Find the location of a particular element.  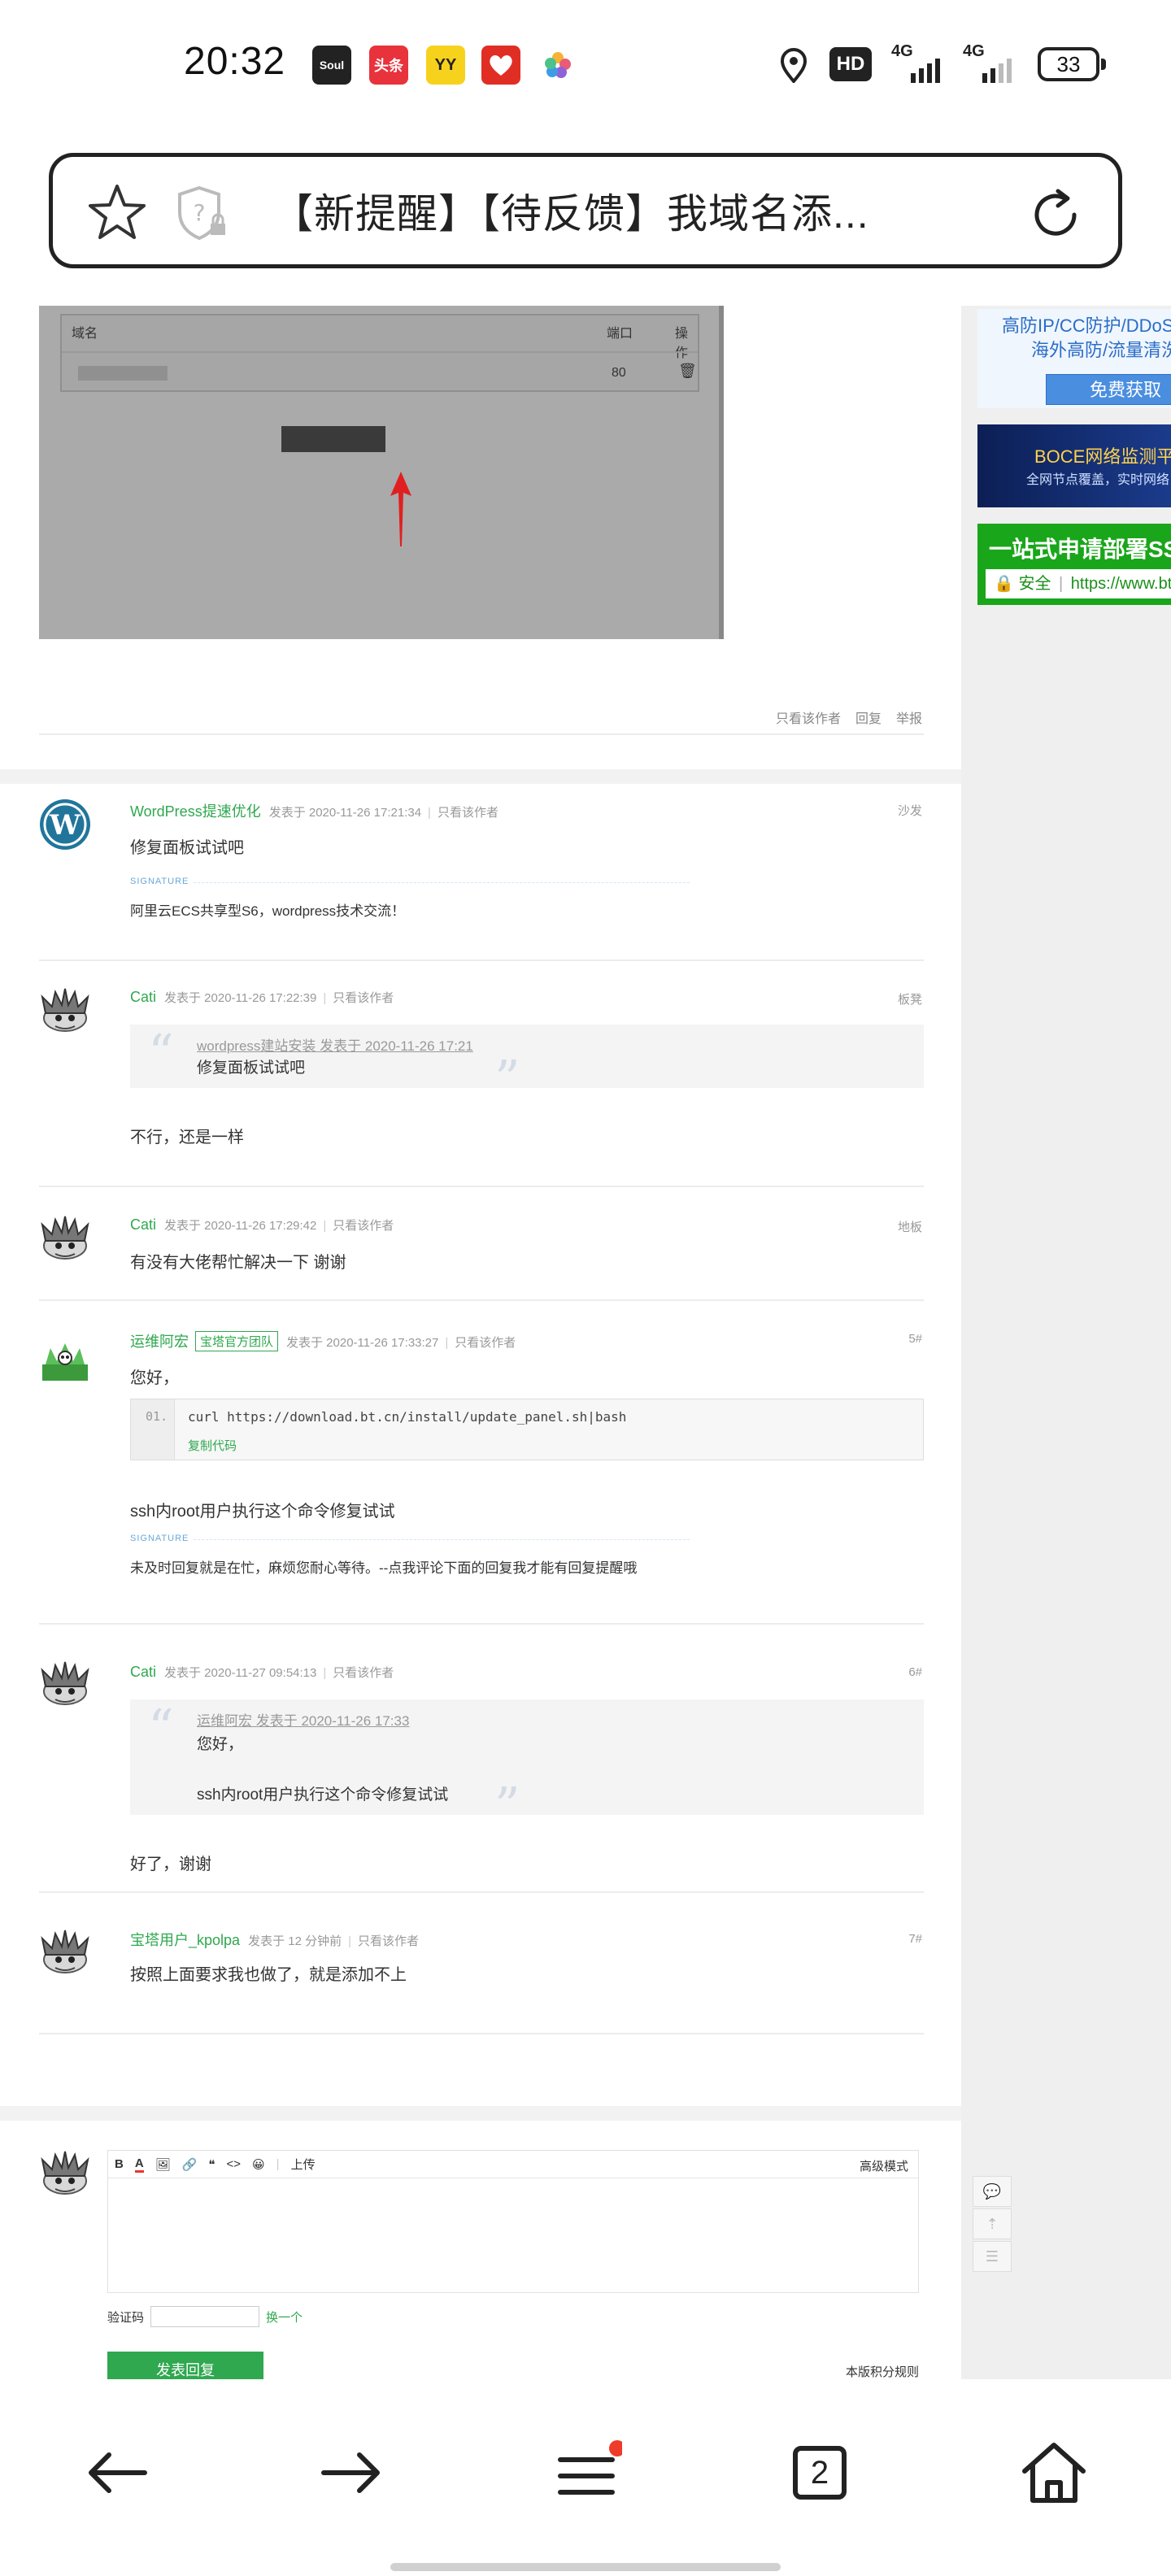

forward-button is located at coordinates (352, 2472).